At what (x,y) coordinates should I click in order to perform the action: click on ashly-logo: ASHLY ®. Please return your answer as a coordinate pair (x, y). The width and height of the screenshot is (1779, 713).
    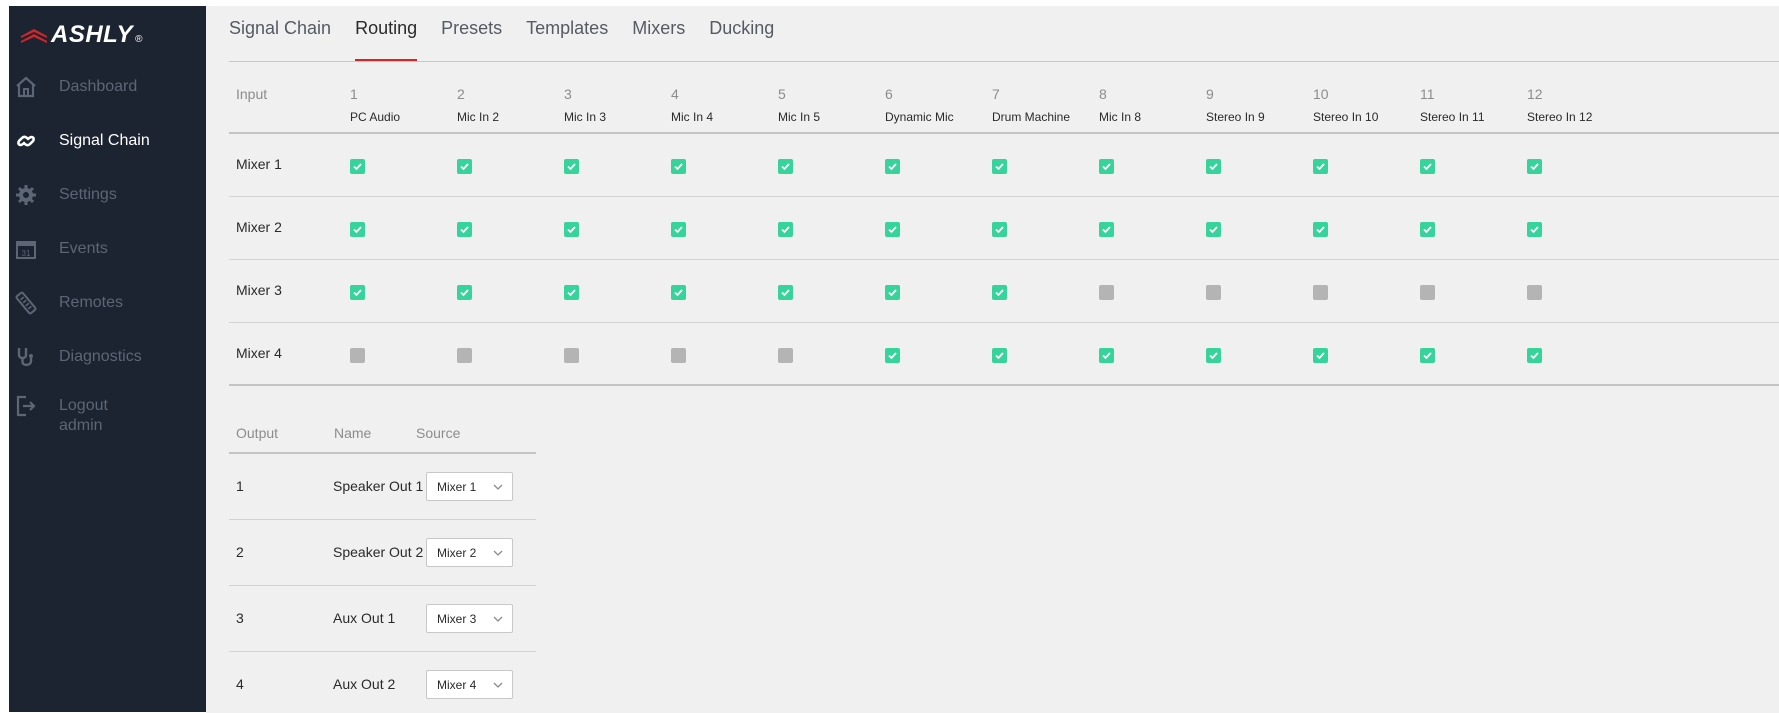
    Looking at the image, I should click on (81, 35).